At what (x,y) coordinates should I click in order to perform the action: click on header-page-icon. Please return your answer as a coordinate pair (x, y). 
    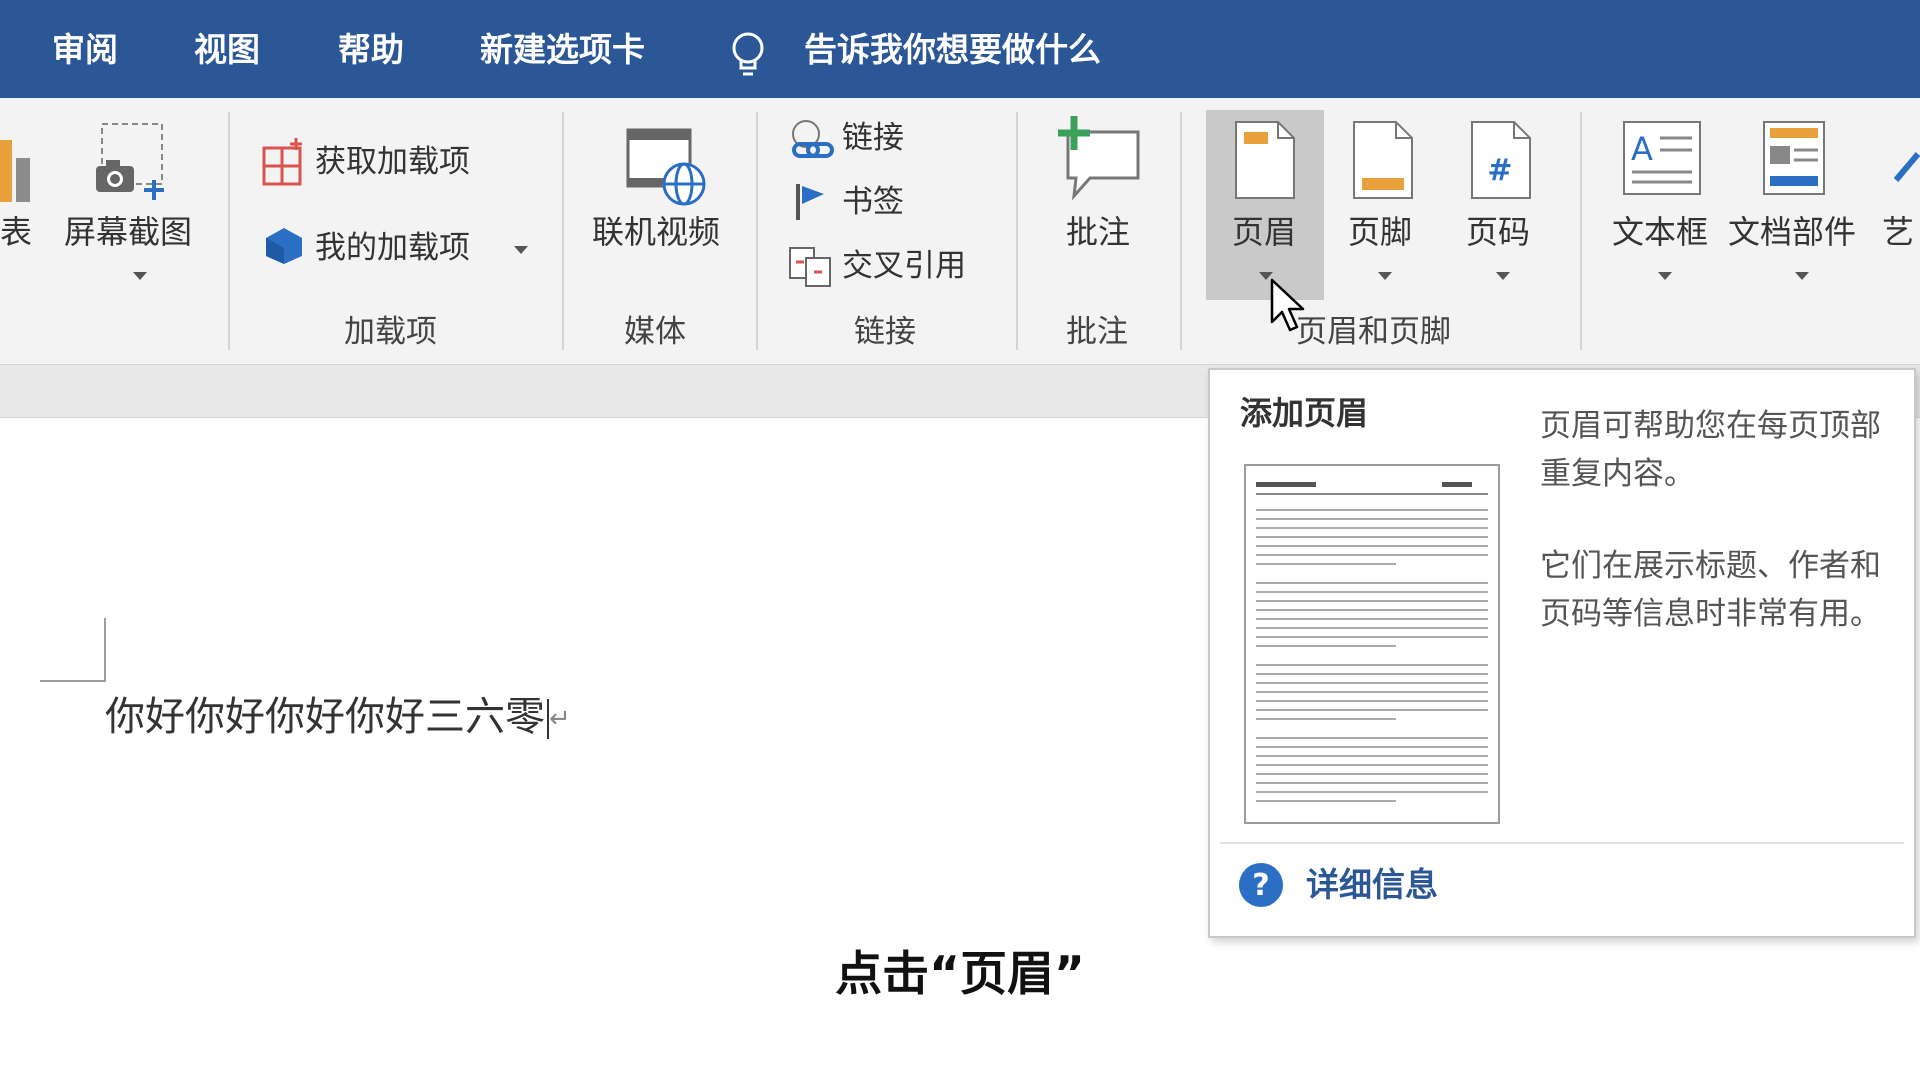
    Looking at the image, I should click on (1265, 160).